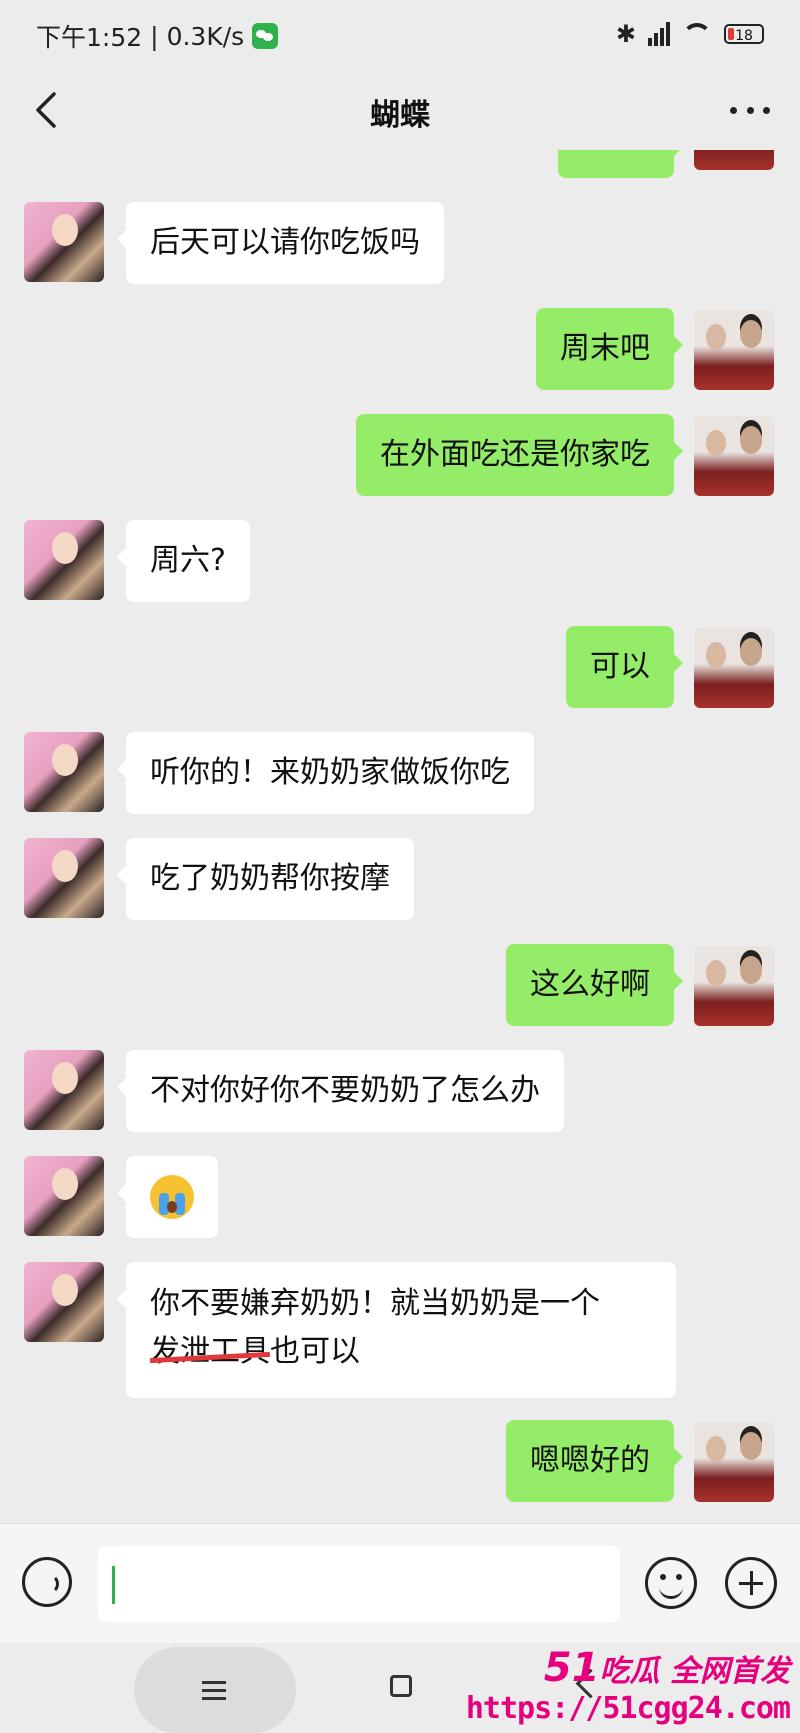  Describe the element at coordinates (625, 34) in the screenshot. I see `bluetooth-icon: ✱` at that location.